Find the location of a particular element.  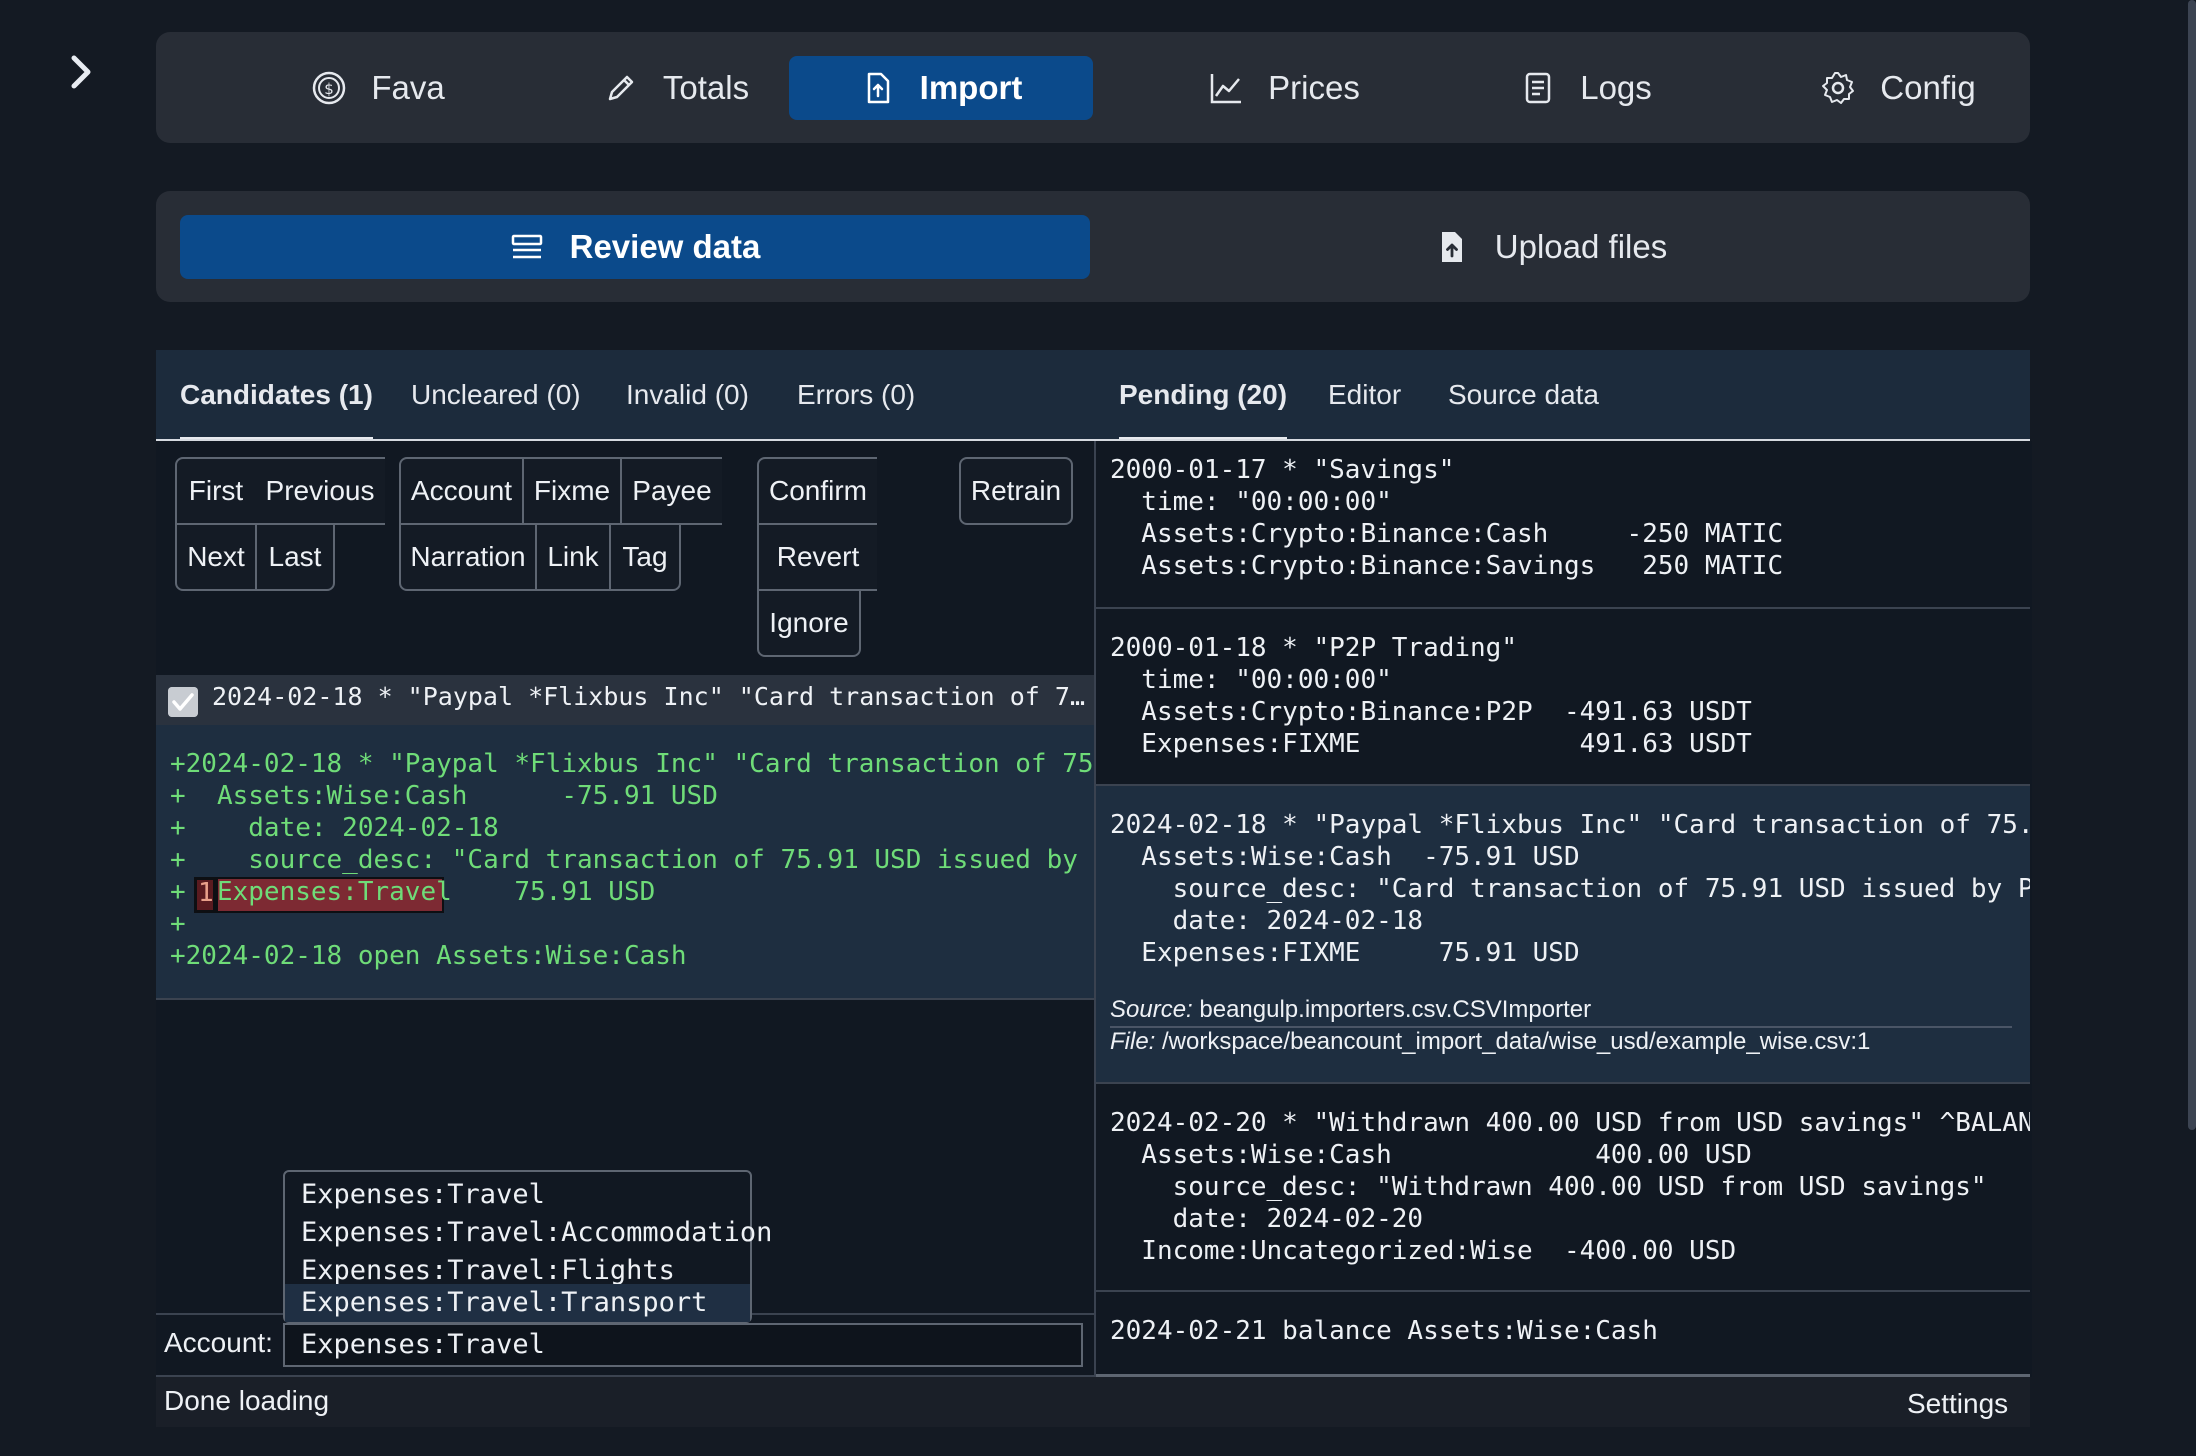

tab-candidates: Candidates (1) is located at coordinates (276, 396).